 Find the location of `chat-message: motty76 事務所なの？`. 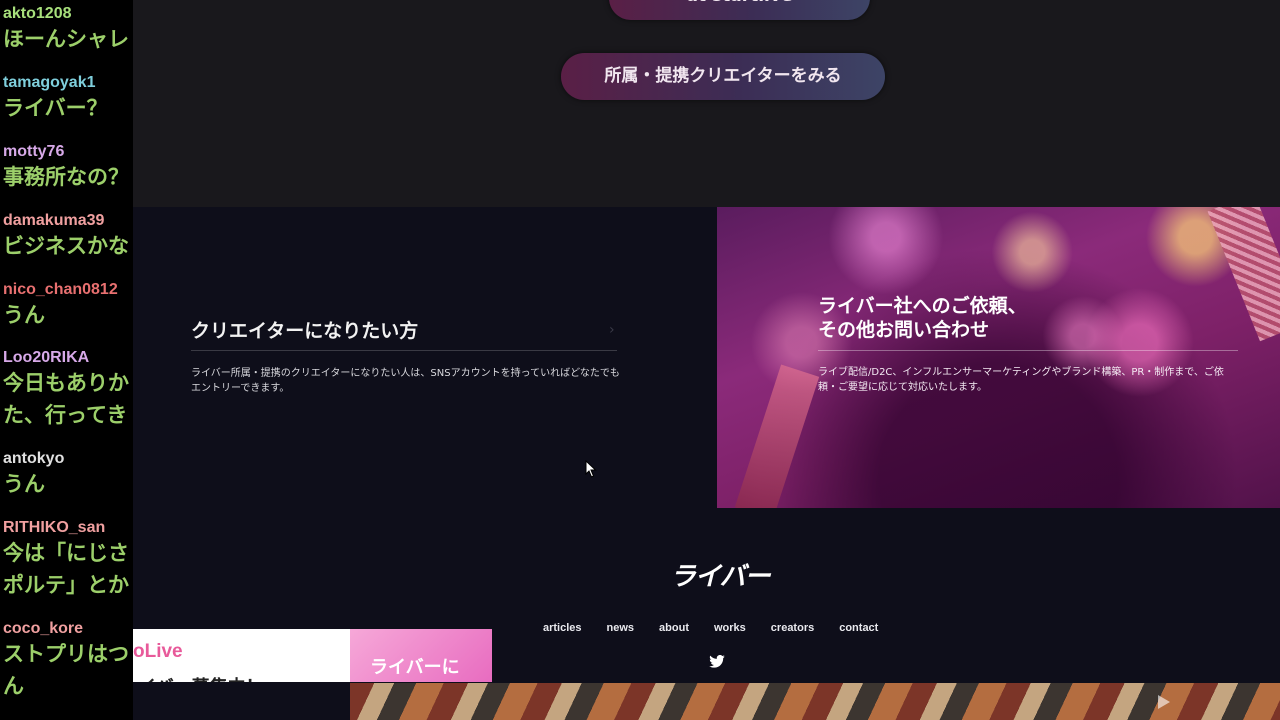

chat-message: motty76 事務所なの？ is located at coordinates (68, 168).